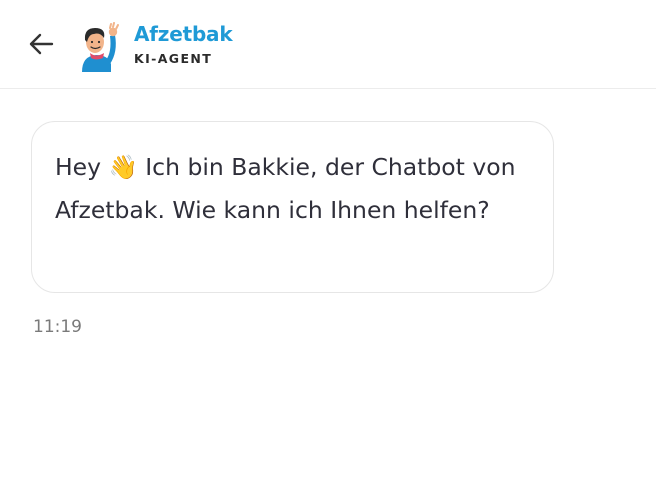  I want to click on waving-person-avatar-icon, so click(100, 47).